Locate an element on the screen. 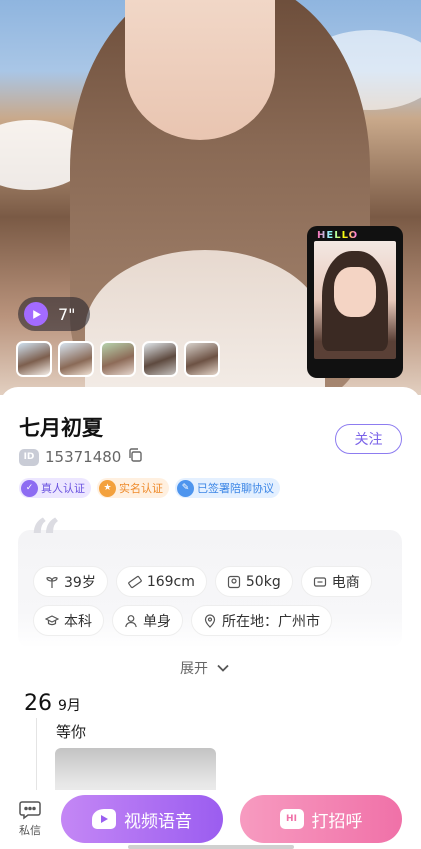 The image size is (421, 849). tag-label: 50kg is located at coordinates (263, 581).